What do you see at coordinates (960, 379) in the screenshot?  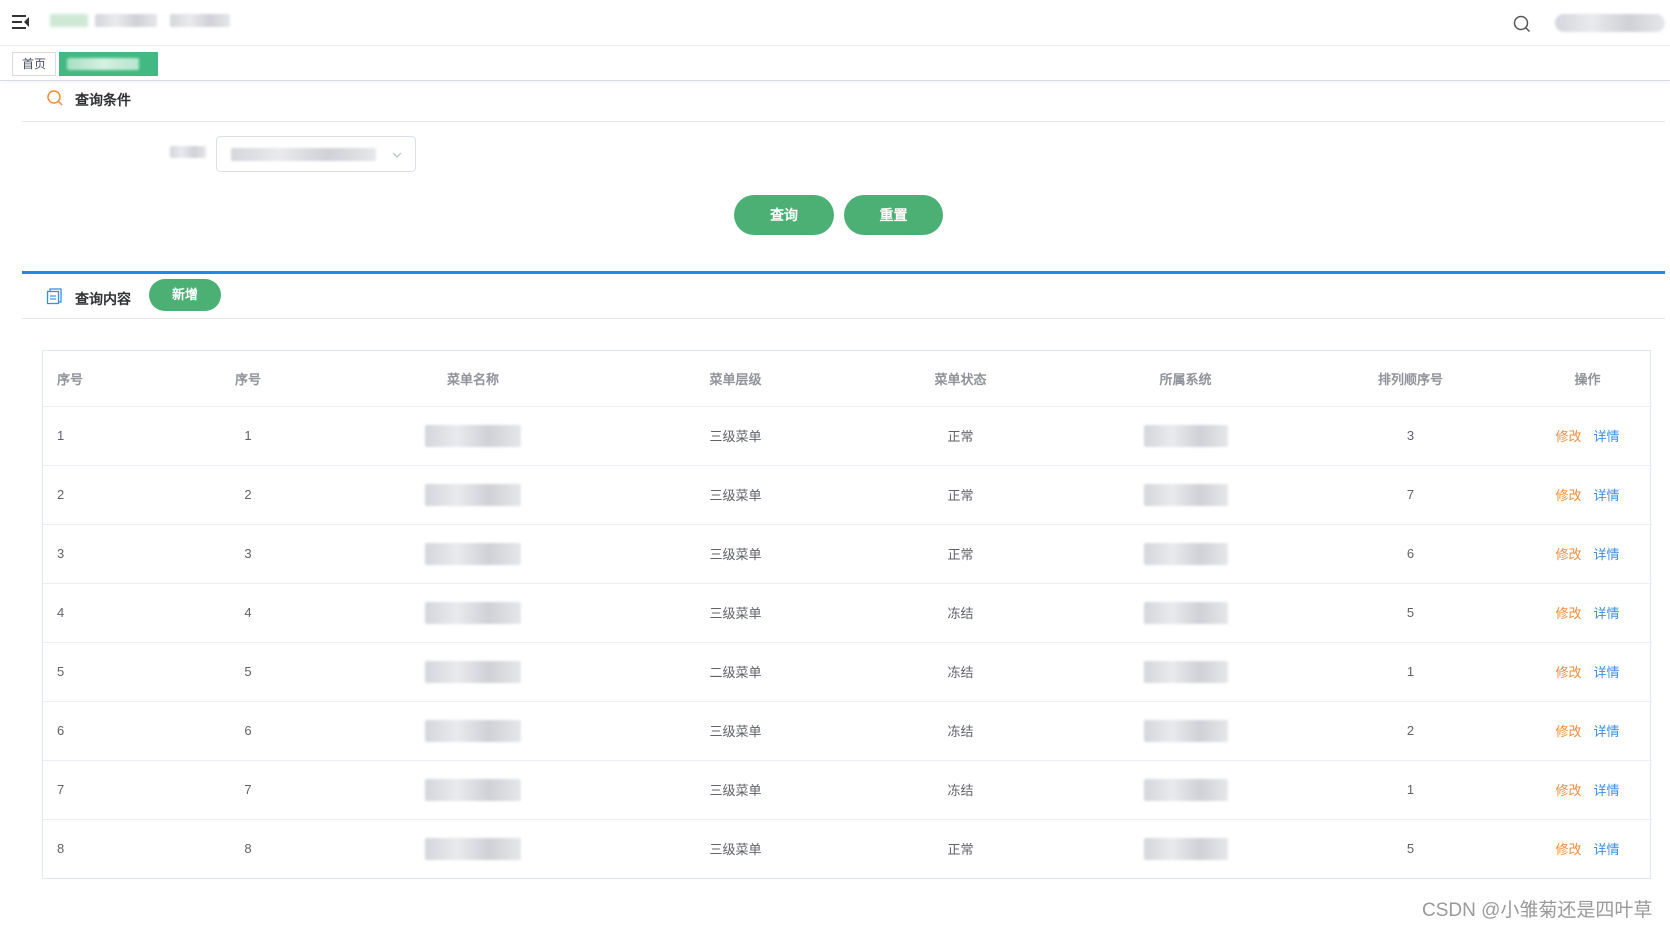 I see `header-menu-status: 菜单状态` at bounding box center [960, 379].